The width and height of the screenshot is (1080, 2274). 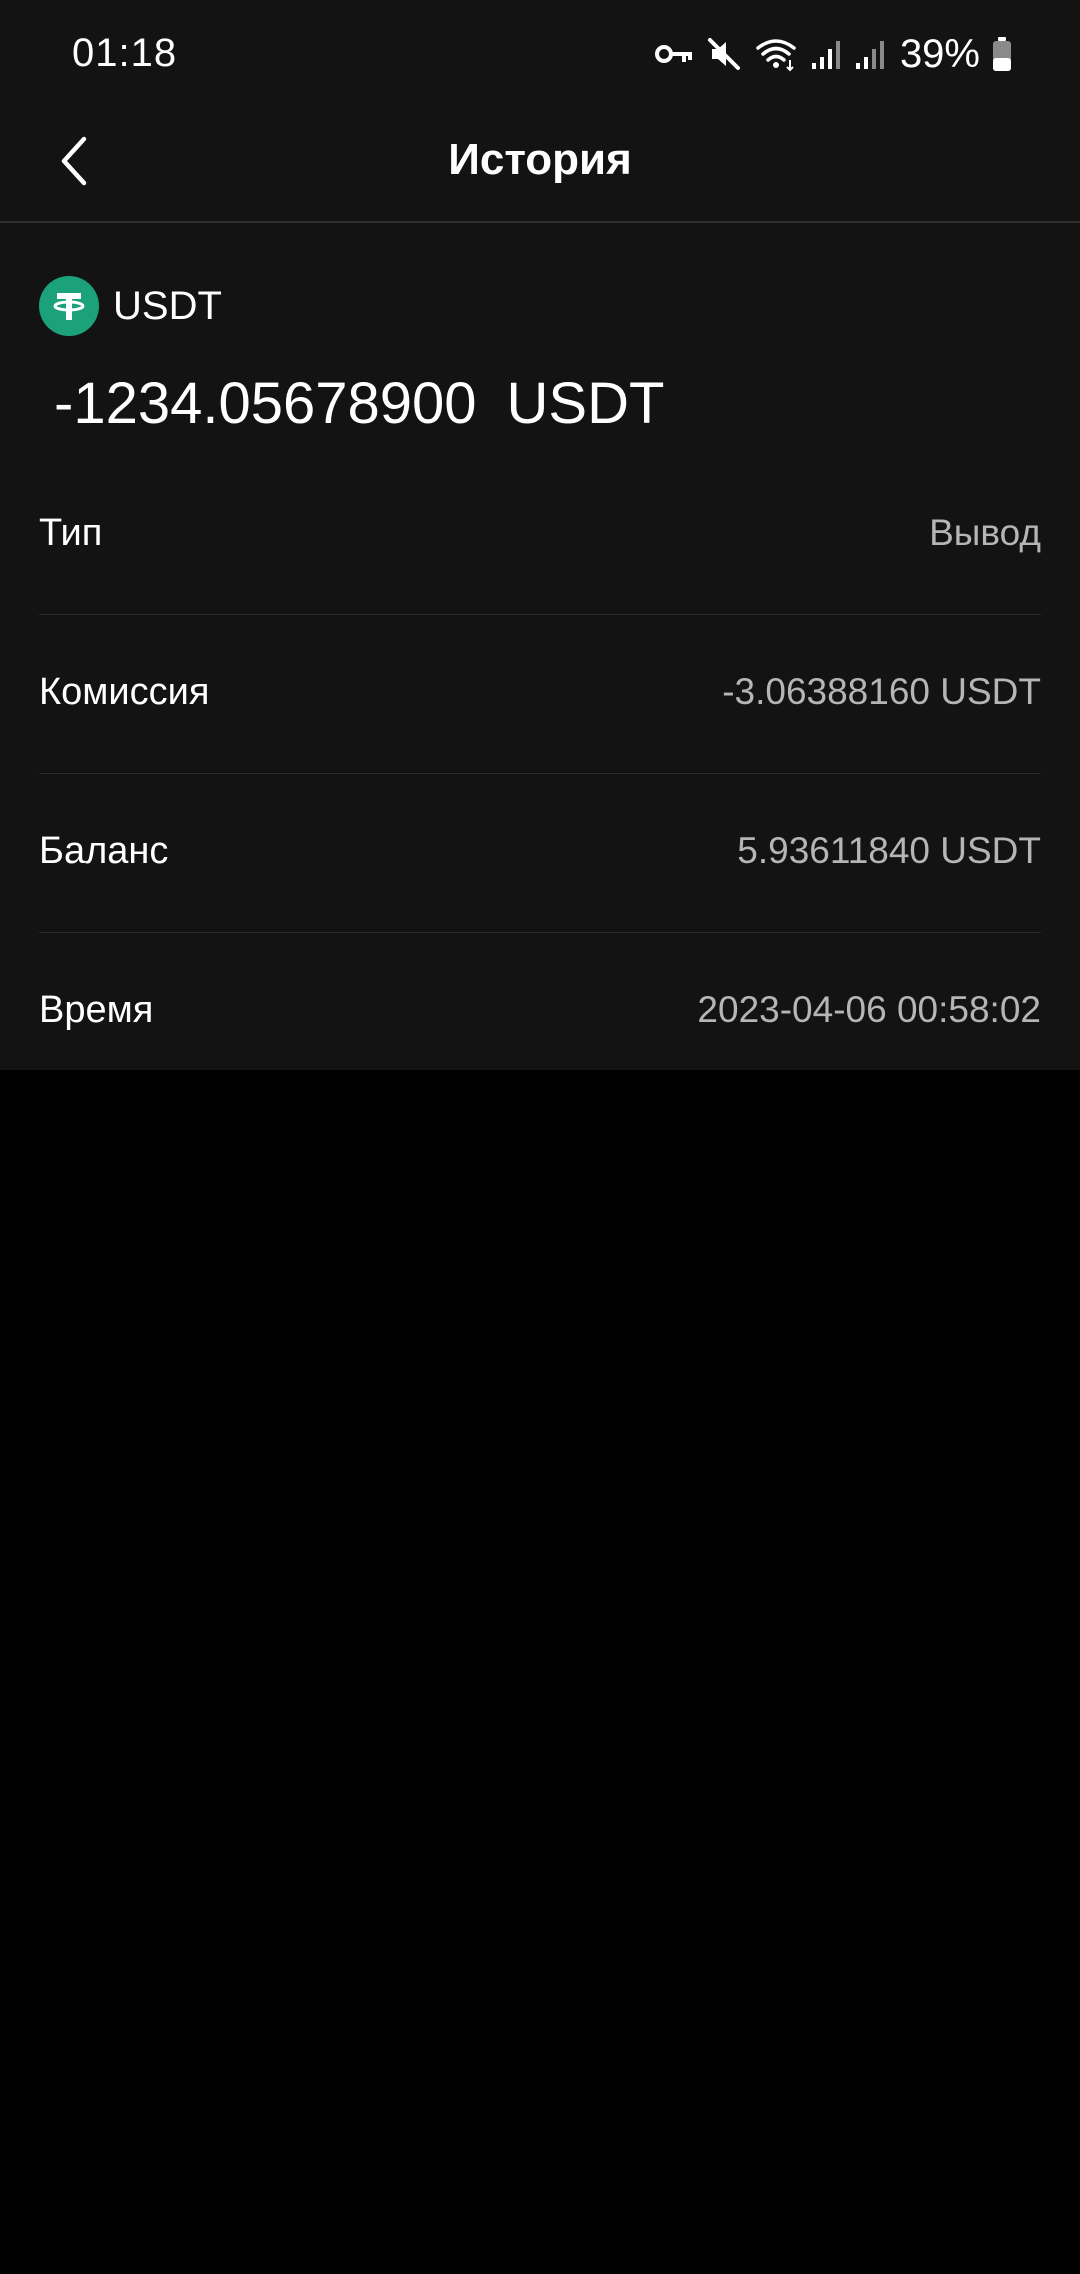 What do you see at coordinates (540, 694) in the screenshot?
I see `detail-row-fee: Комиссия -3.06388160 USDT` at bounding box center [540, 694].